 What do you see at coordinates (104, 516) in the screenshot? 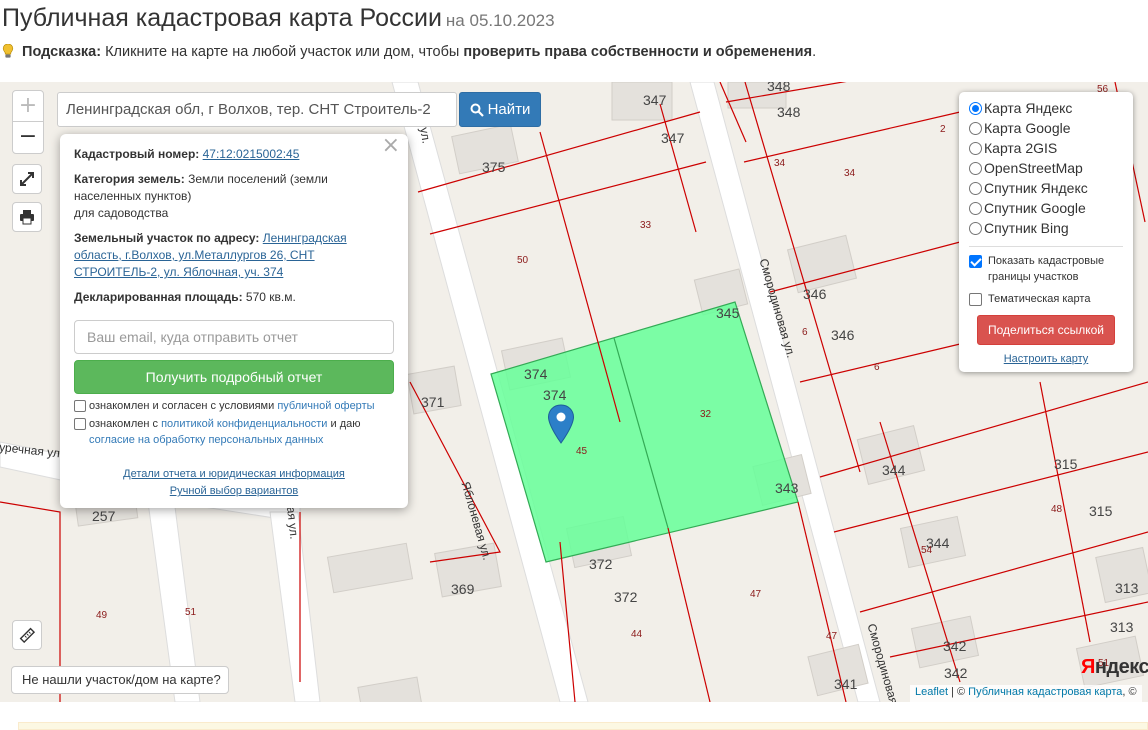
I see `house-label: 257` at bounding box center [104, 516].